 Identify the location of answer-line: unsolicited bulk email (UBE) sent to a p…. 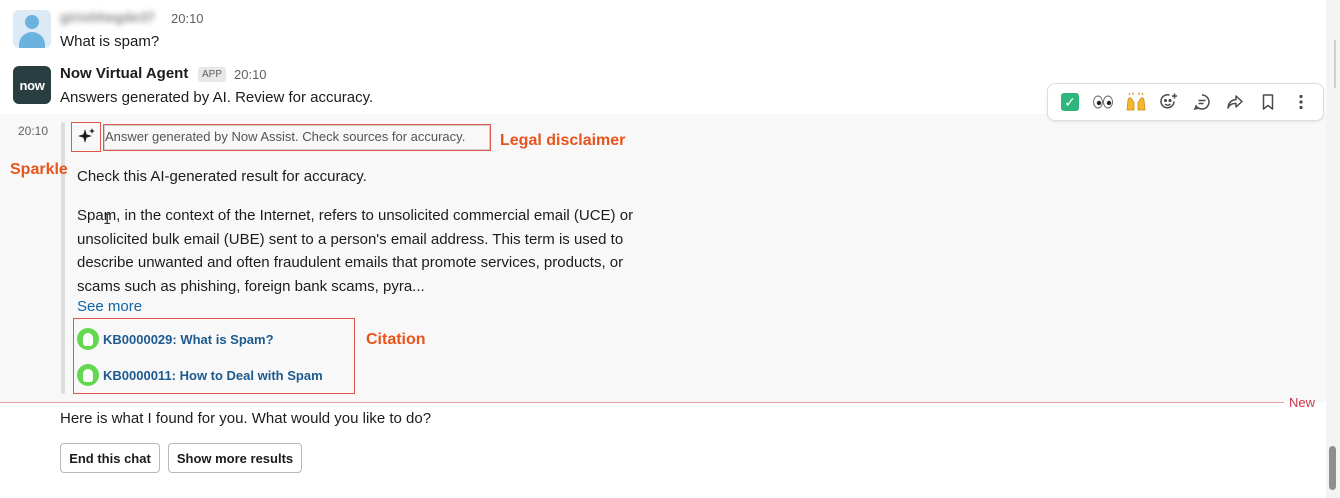
(350, 239).